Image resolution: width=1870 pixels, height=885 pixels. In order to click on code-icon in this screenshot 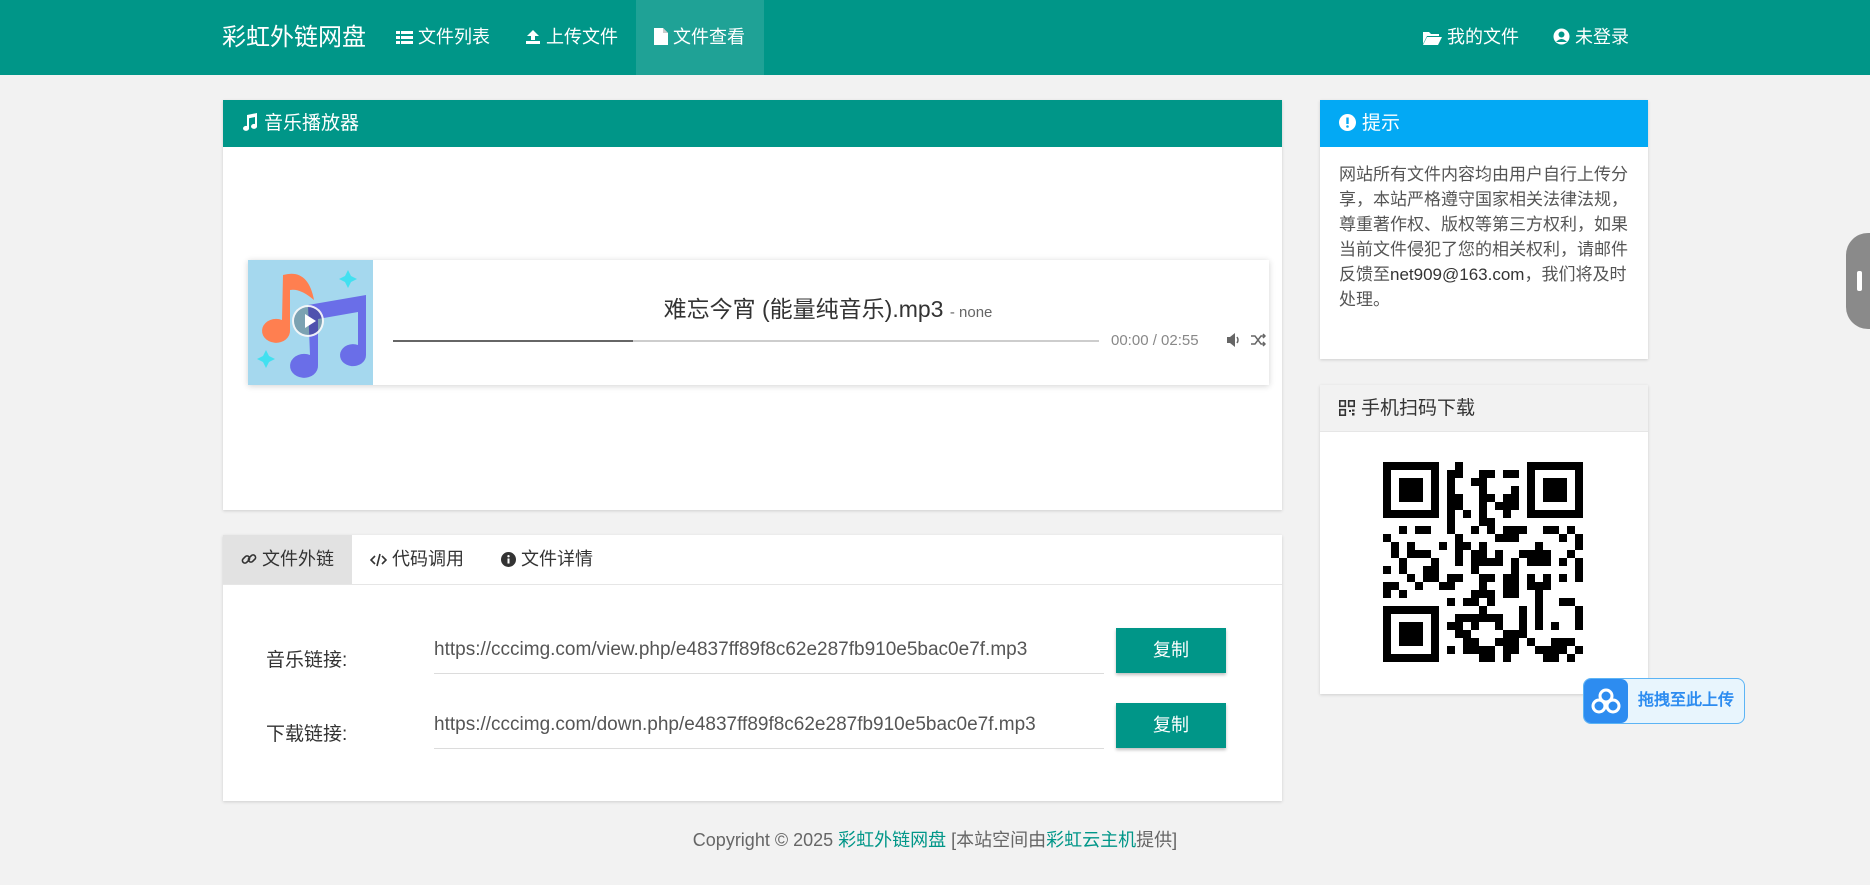, I will do `click(378, 560)`.